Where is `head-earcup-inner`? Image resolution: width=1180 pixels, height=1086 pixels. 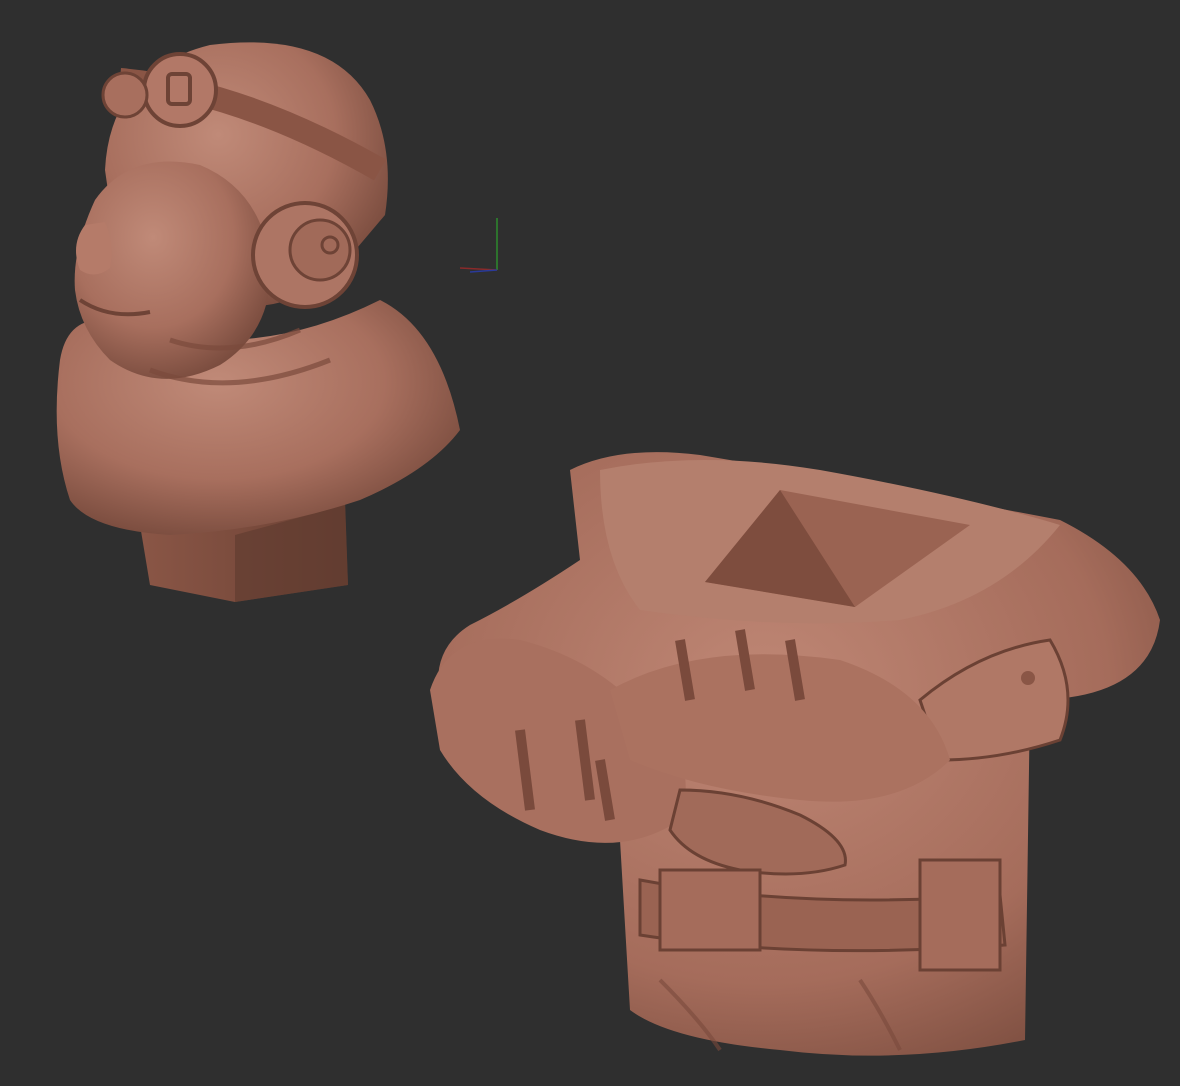 head-earcup-inner is located at coordinates (320, 250).